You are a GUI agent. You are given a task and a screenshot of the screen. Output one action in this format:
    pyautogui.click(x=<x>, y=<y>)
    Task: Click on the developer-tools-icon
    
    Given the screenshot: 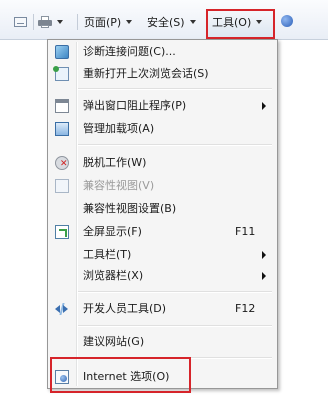 What is the action you would take?
    pyautogui.click(x=62, y=309)
    